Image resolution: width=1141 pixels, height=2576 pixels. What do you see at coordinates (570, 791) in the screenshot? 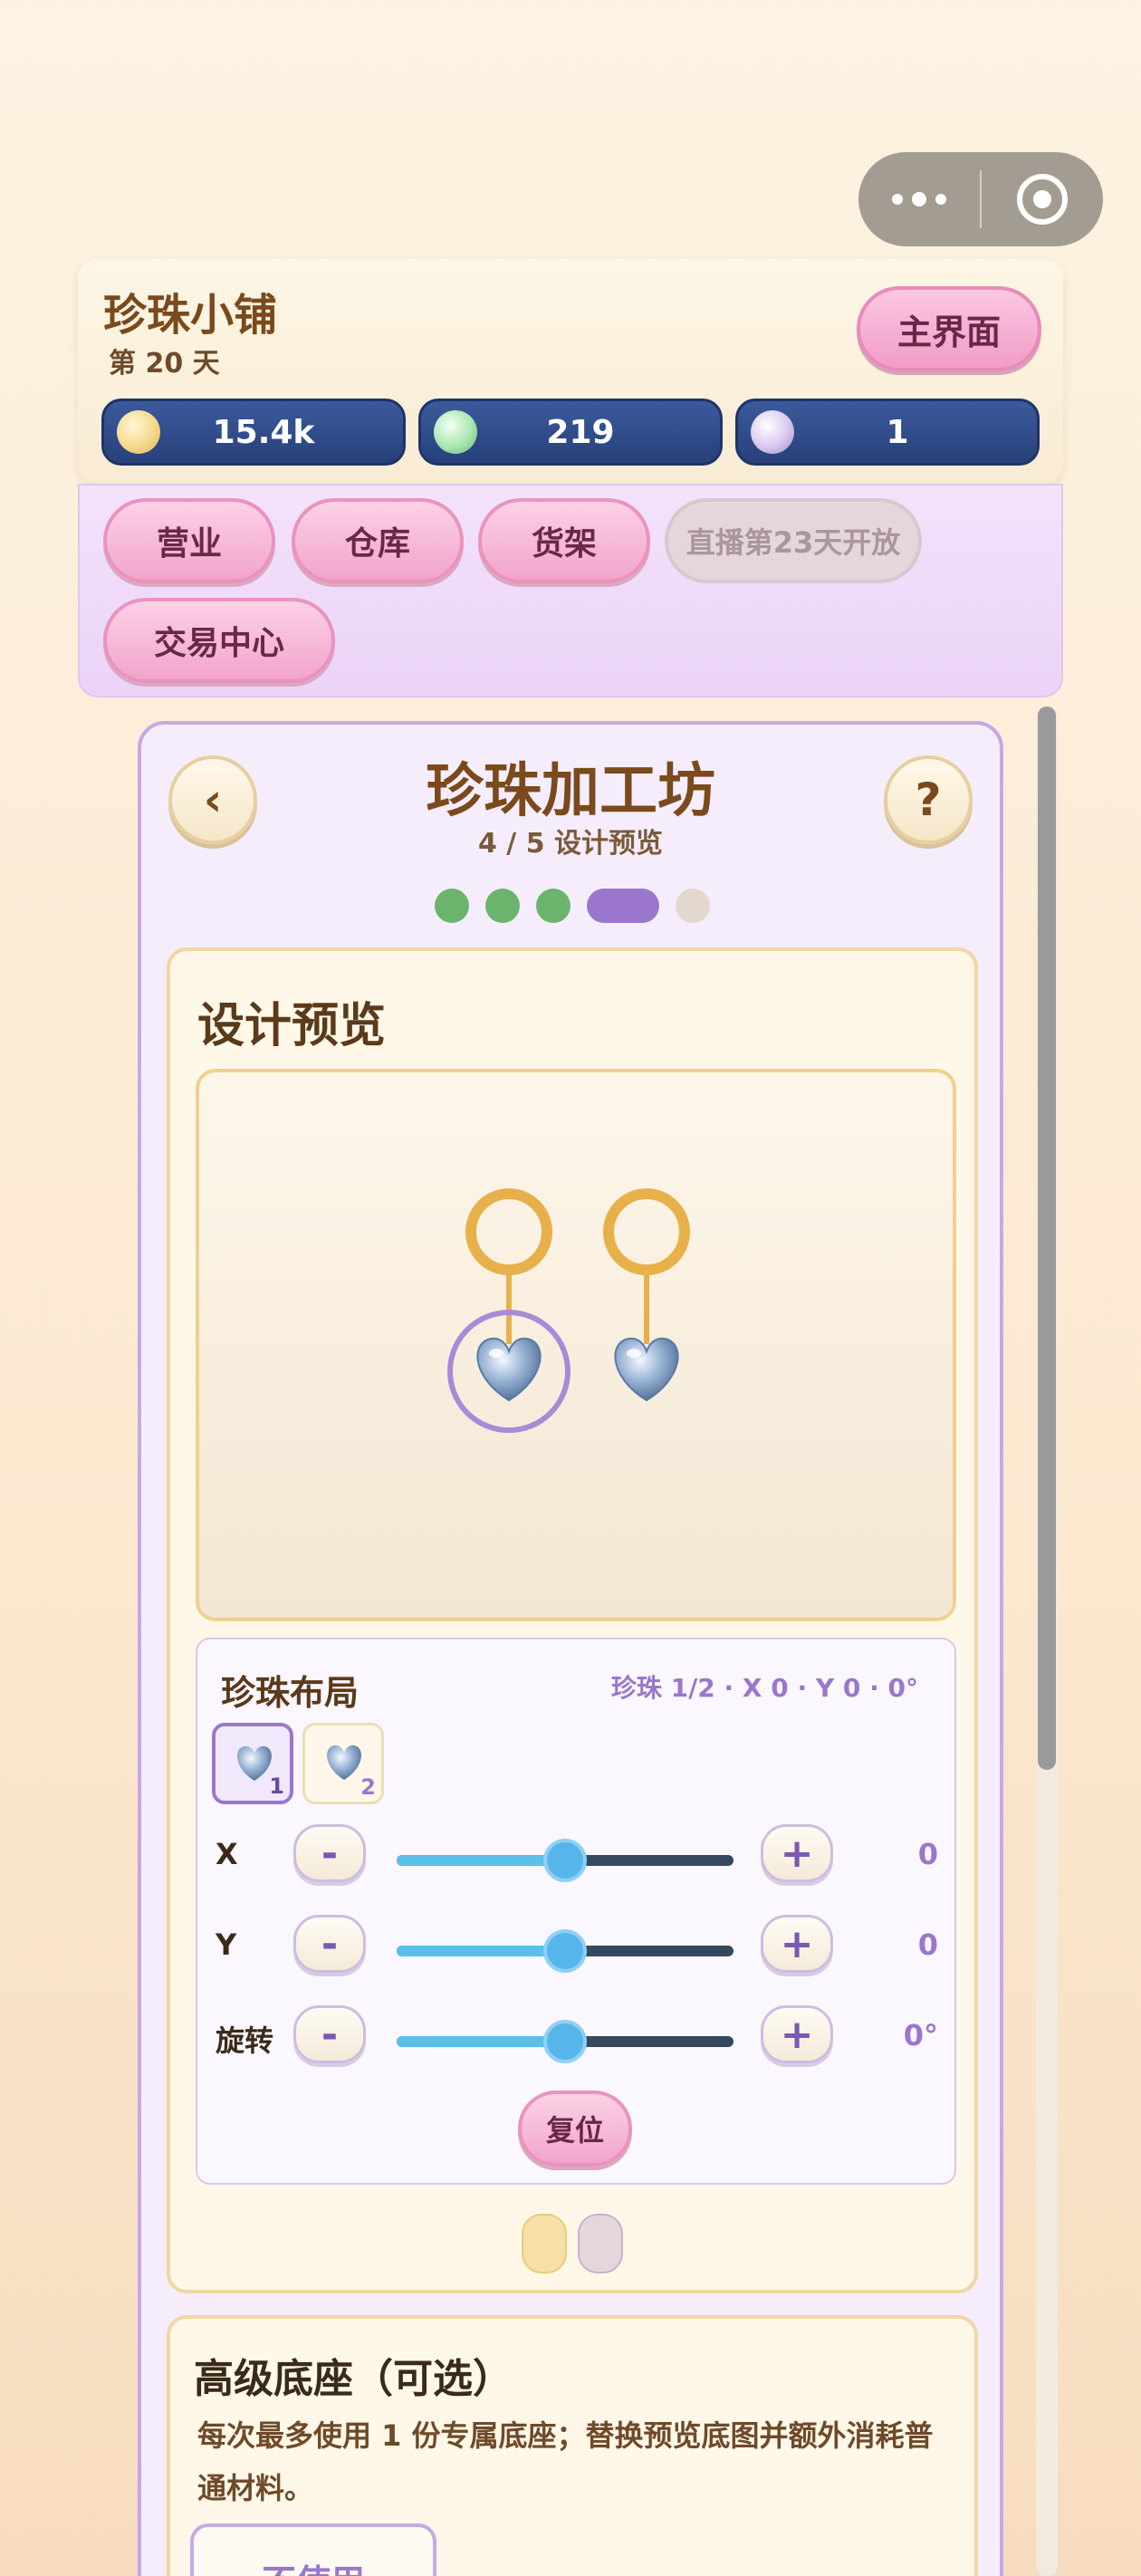
I see `workshop-title: 珍珠加工坊` at bounding box center [570, 791].